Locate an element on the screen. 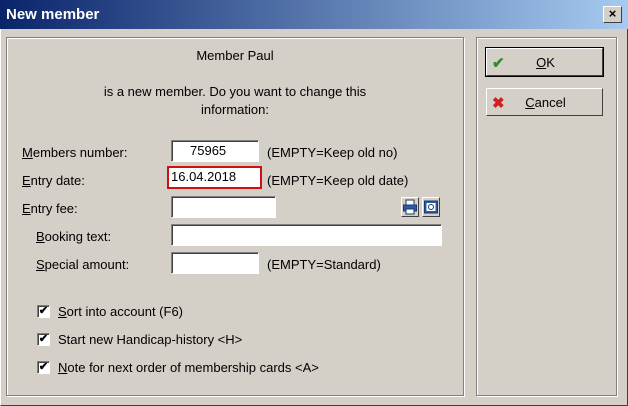 The height and width of the screenshot is (406, 628). print-button is located at coordinates (410, 207).